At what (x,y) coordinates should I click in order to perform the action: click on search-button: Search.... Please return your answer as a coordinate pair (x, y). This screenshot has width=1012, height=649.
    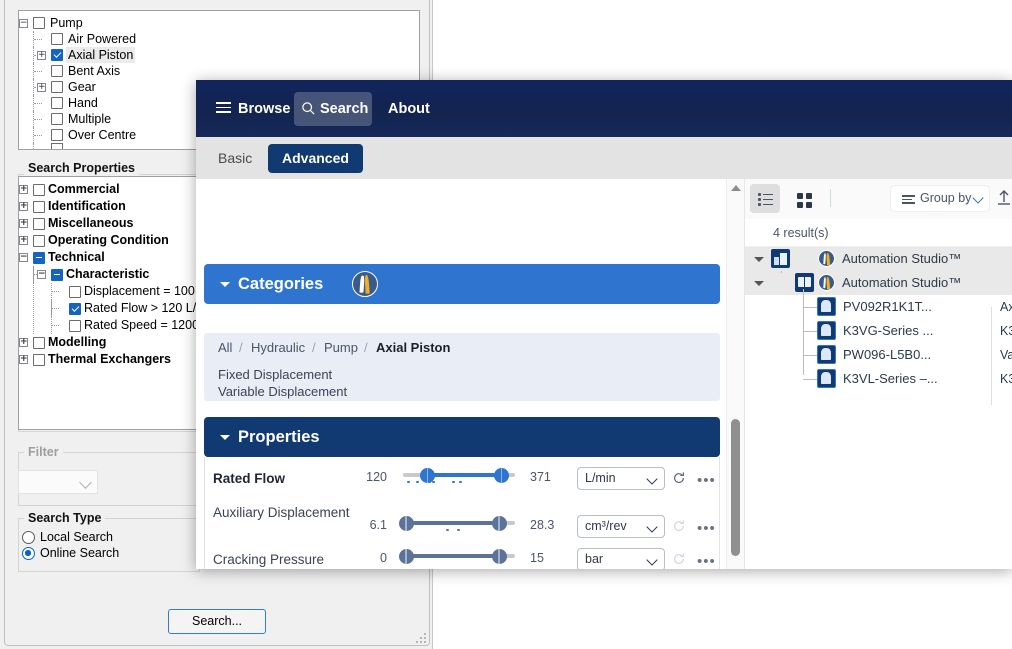
    Looking at the image, I should click on (217, 621).